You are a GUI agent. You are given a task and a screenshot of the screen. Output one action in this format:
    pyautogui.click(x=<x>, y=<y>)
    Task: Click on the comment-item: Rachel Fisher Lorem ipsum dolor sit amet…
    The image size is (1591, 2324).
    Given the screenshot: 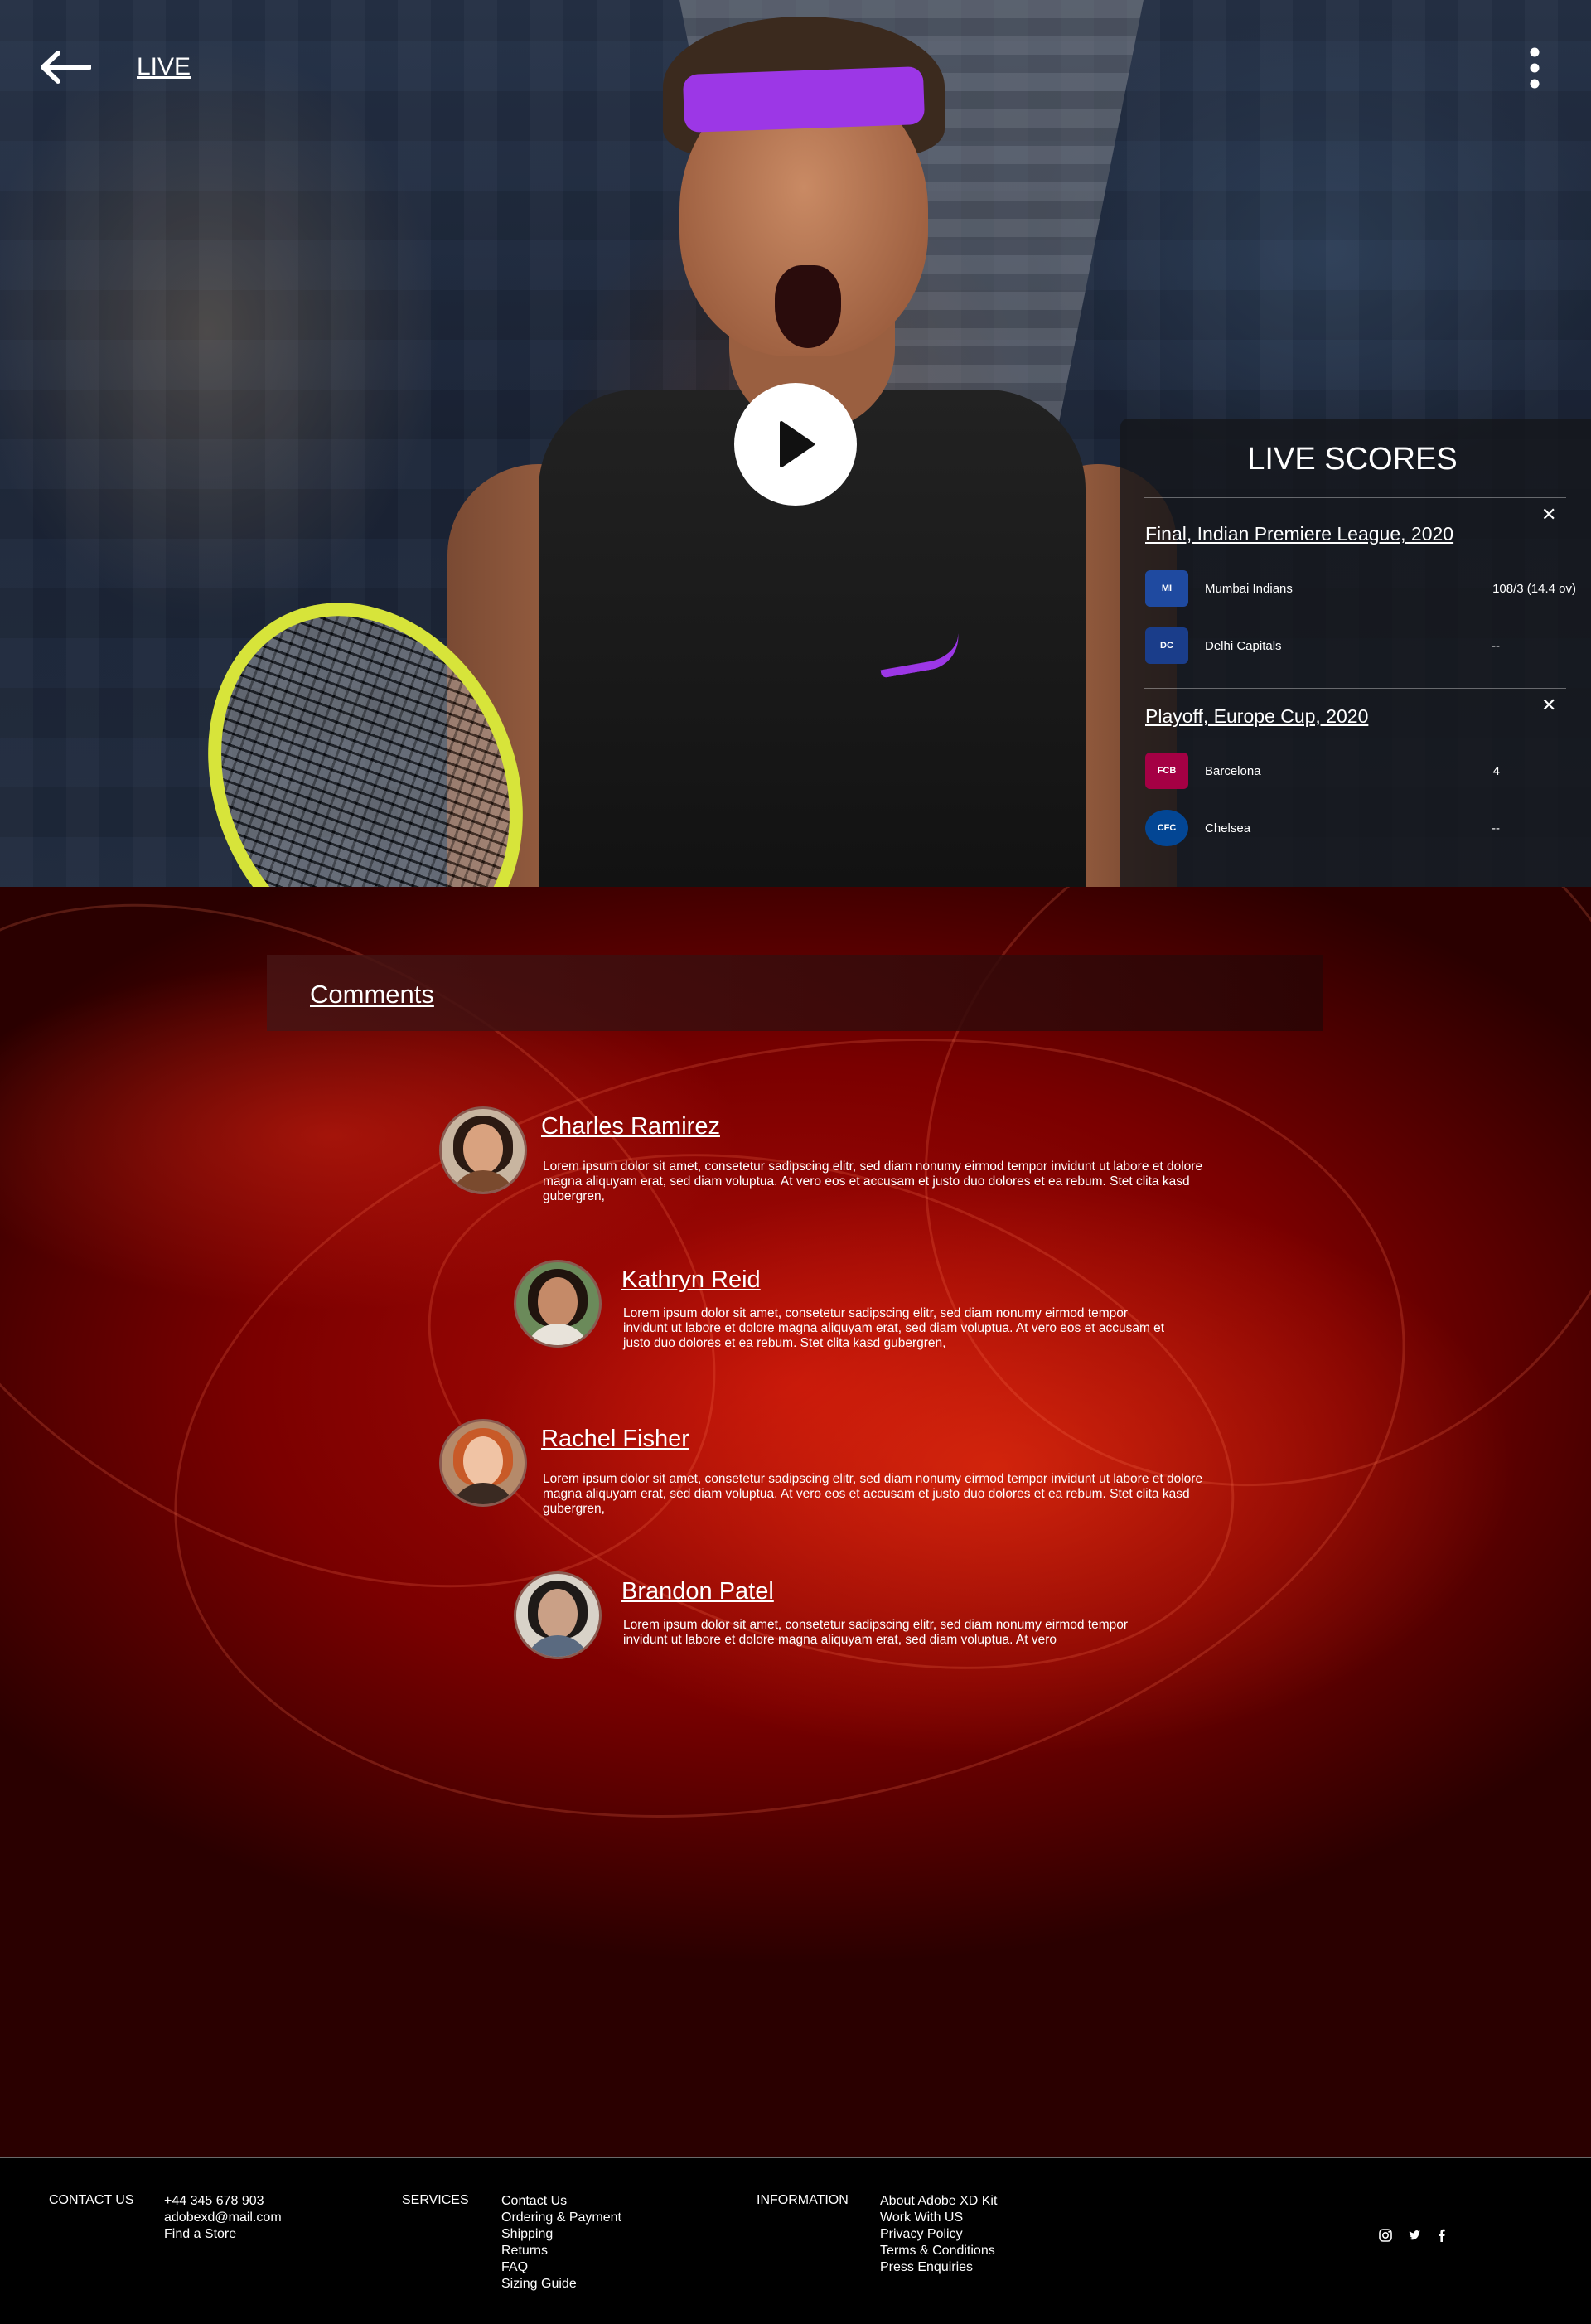 What is the action you would take?
    pyautogui.click(x=832, y=1473)
    